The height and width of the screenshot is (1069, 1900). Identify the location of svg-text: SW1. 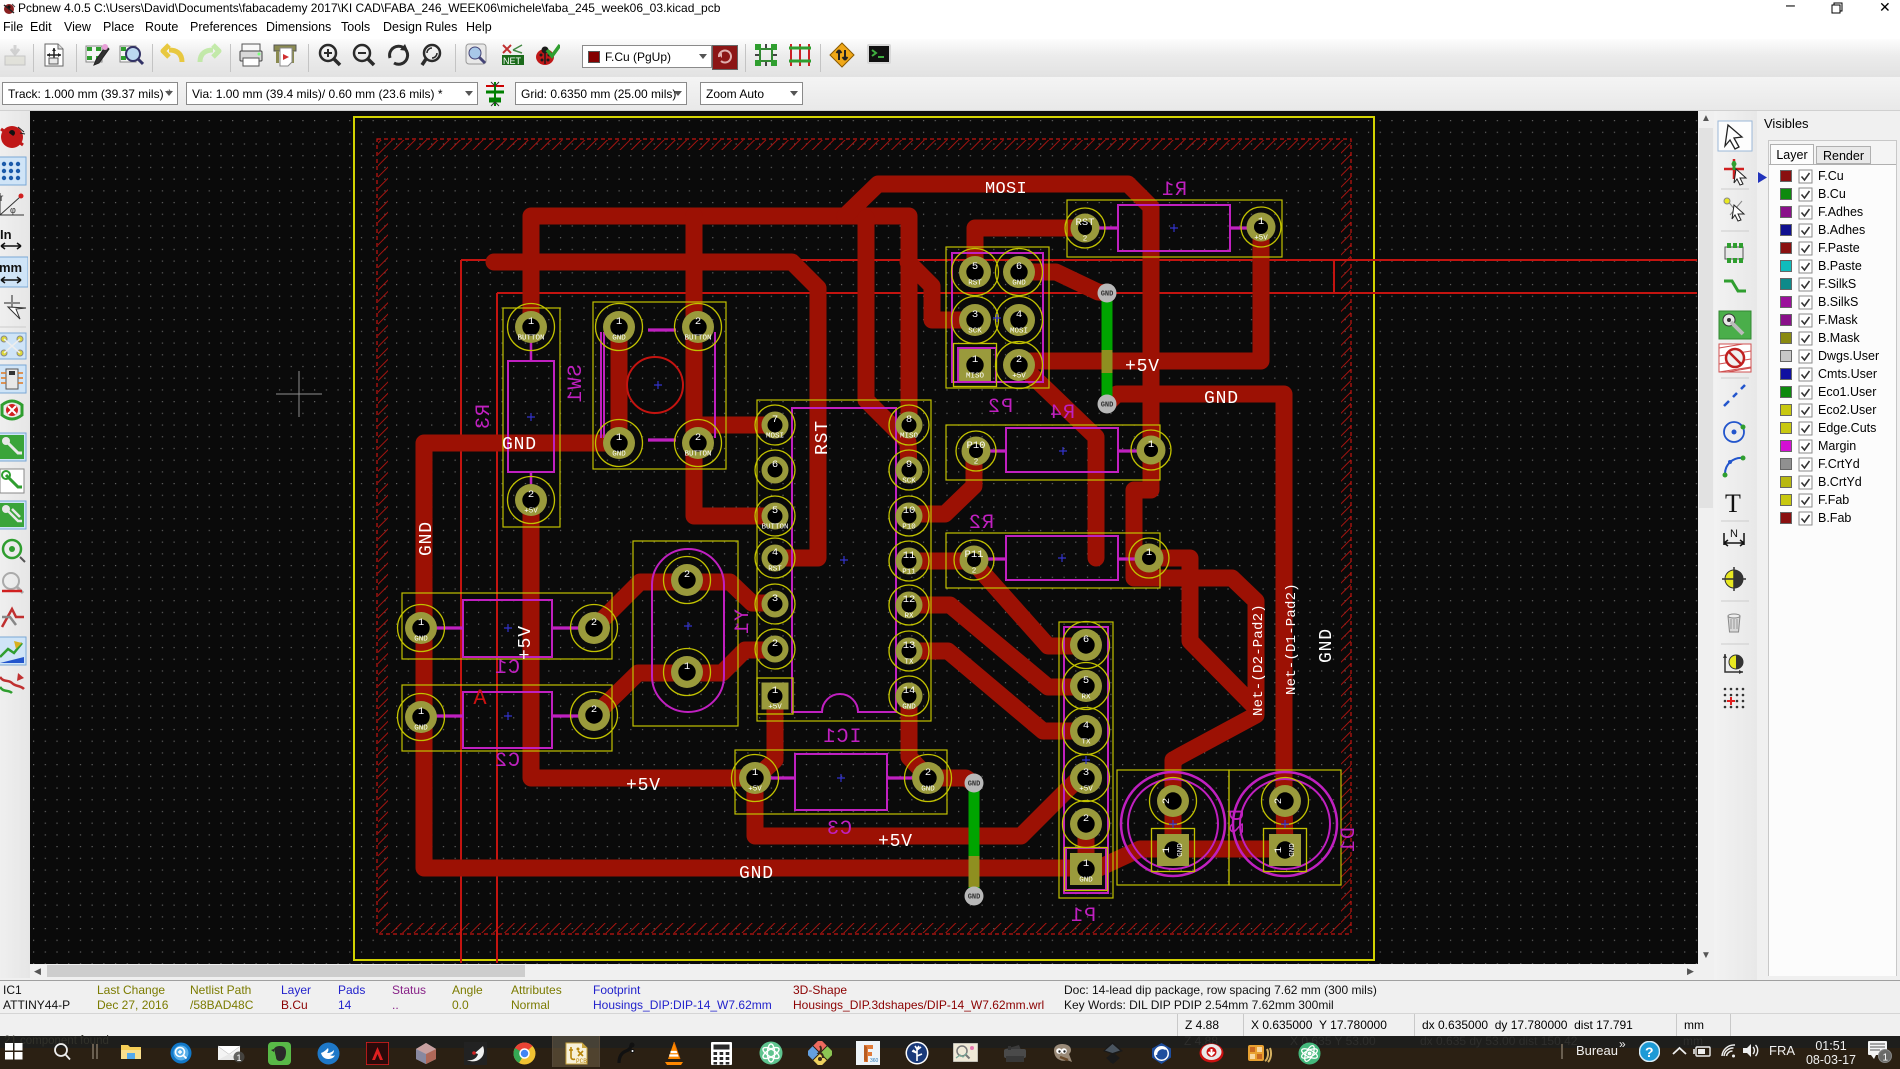
(576, 383).